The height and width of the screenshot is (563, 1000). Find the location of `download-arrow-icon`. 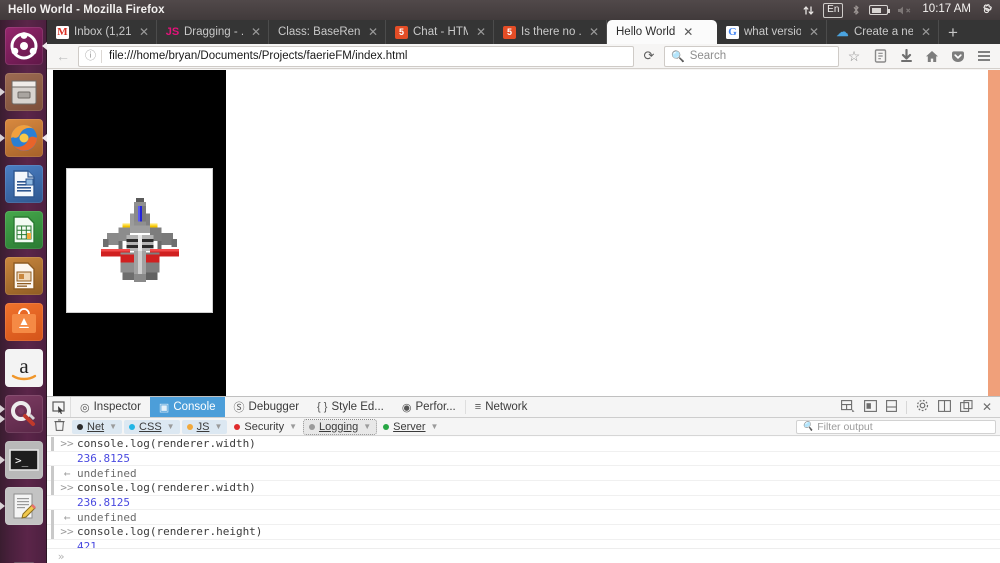

download-arrow-icon is located at coordinates (906, 56).